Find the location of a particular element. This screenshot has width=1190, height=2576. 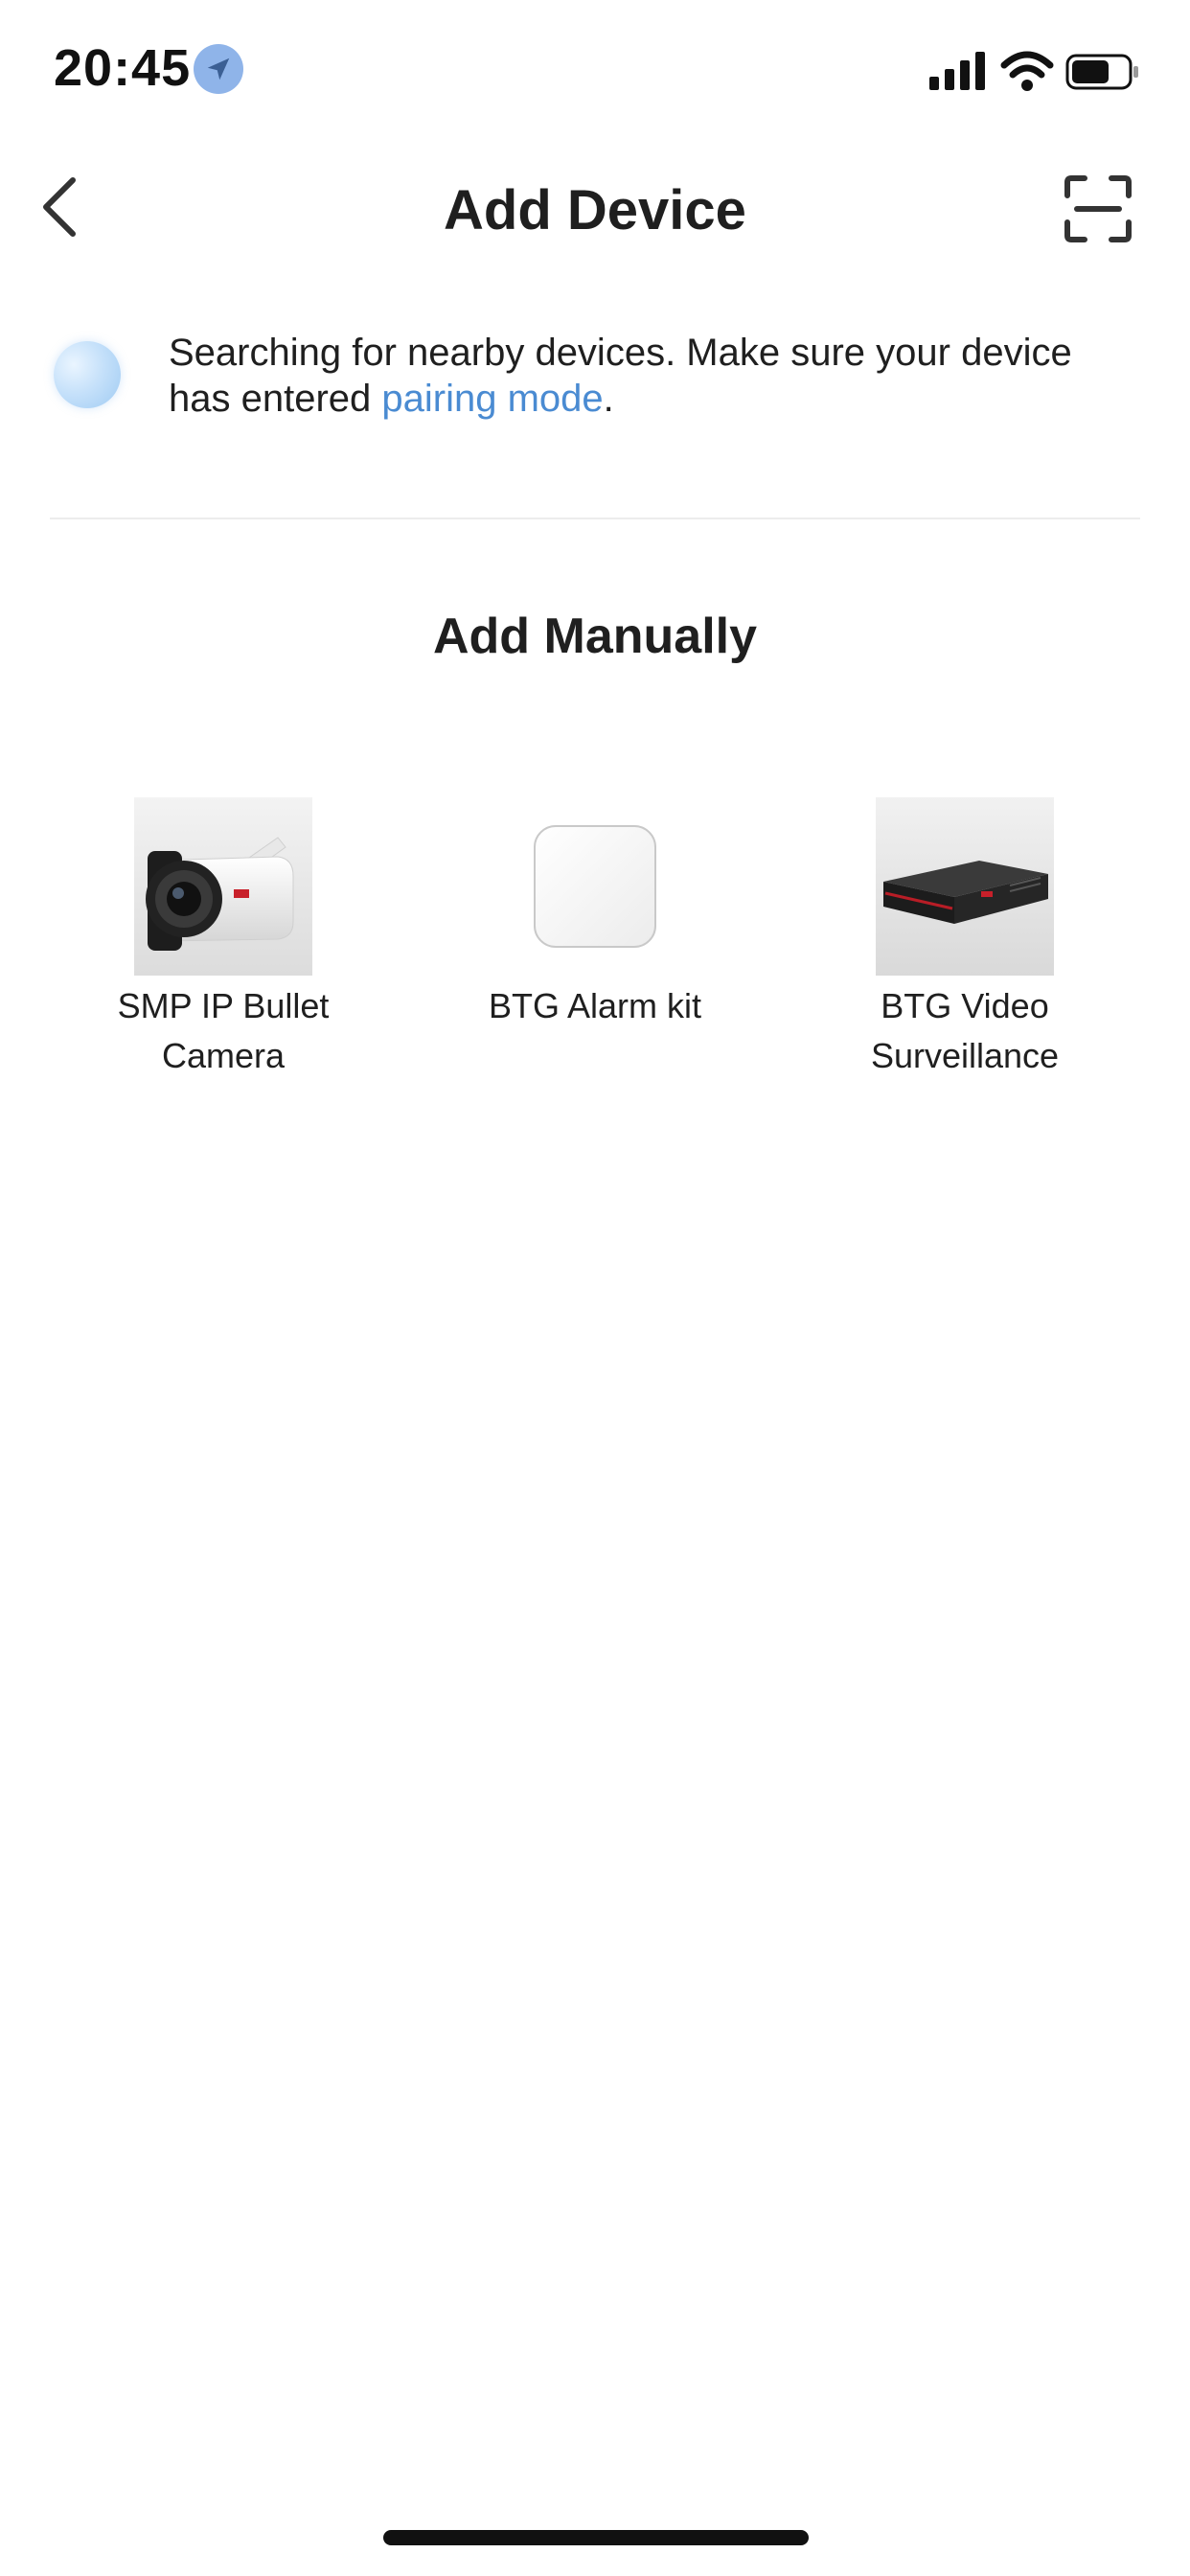

page-title: Add Device is located at coordinates (595, 210).